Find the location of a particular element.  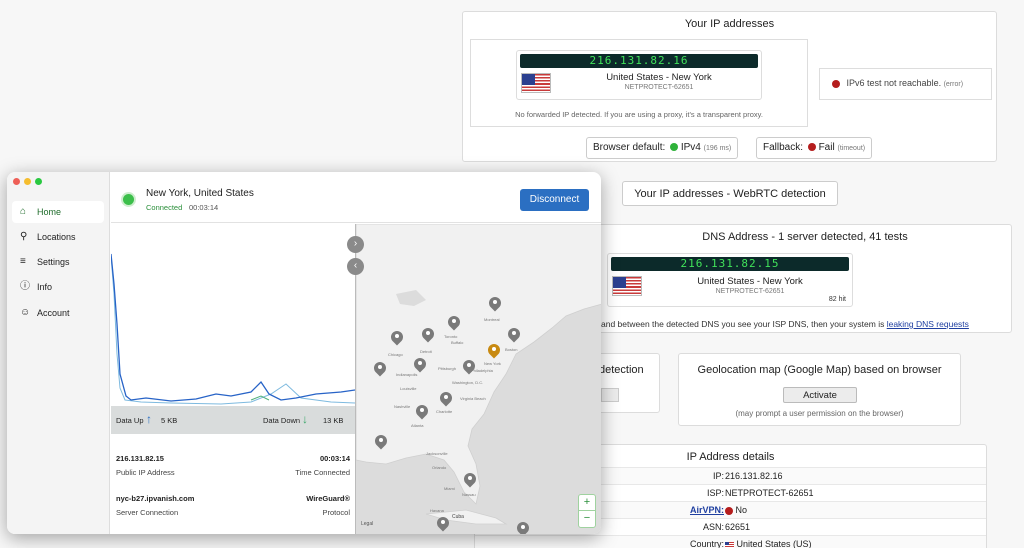

webrtc-detection-button: Your IP addresses - WebRTC detection is located at coordinates (730, 193).